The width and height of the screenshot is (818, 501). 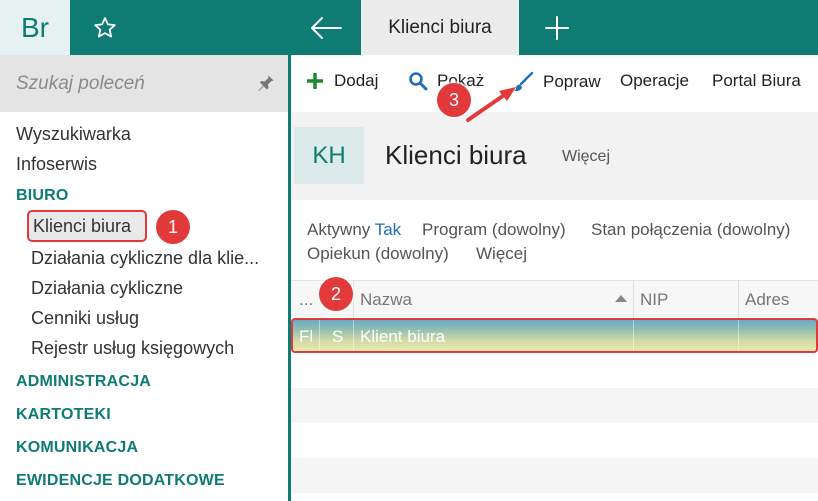 I want to click on cell-status: S, so click(x=338, y=336).